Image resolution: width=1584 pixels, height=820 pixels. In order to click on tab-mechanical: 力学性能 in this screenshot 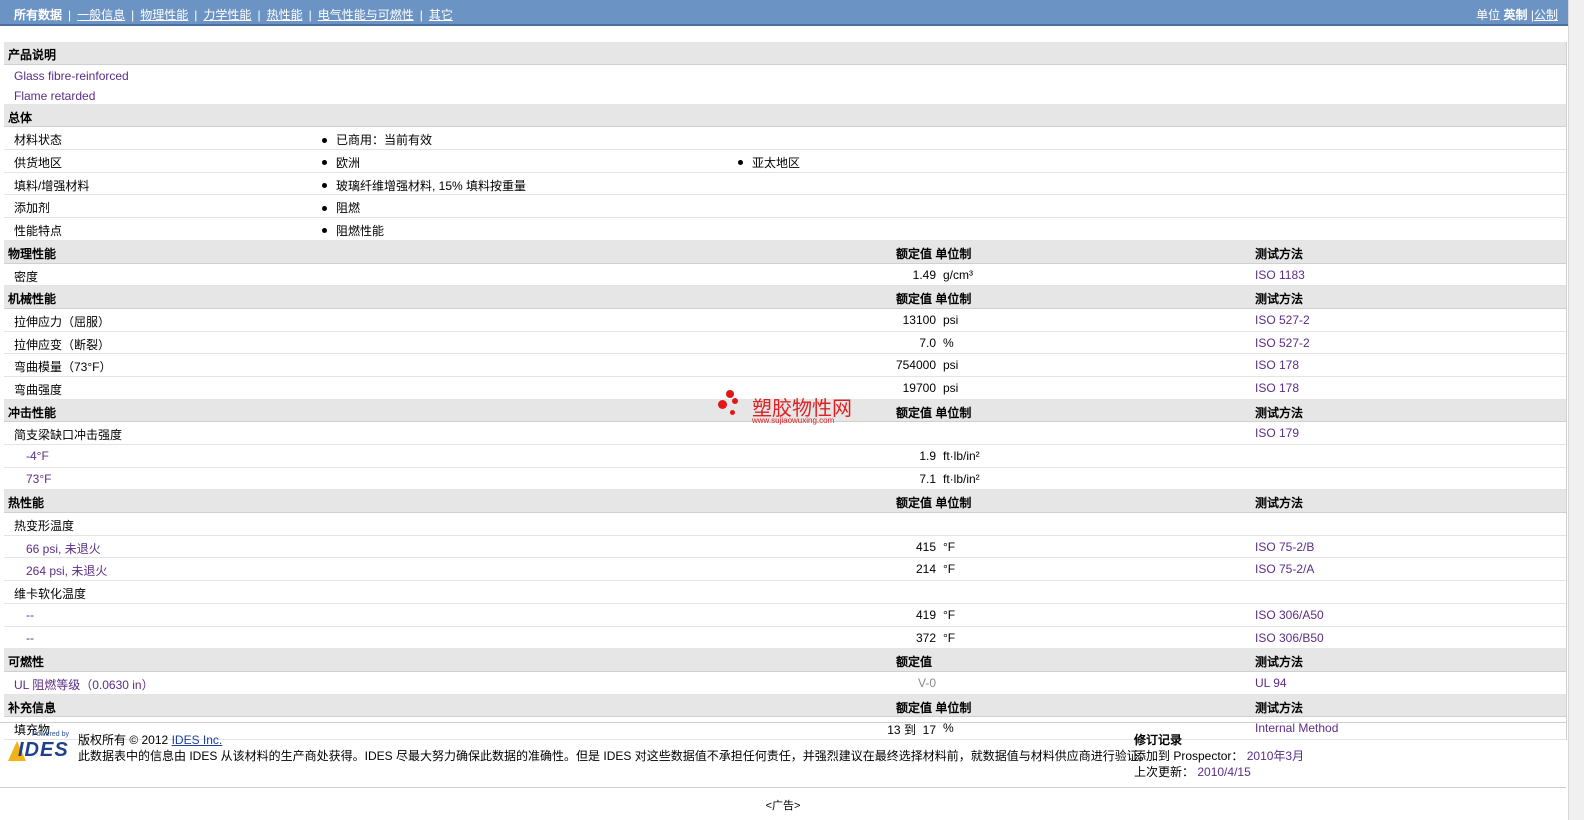, I will do `click(227, 15)`.